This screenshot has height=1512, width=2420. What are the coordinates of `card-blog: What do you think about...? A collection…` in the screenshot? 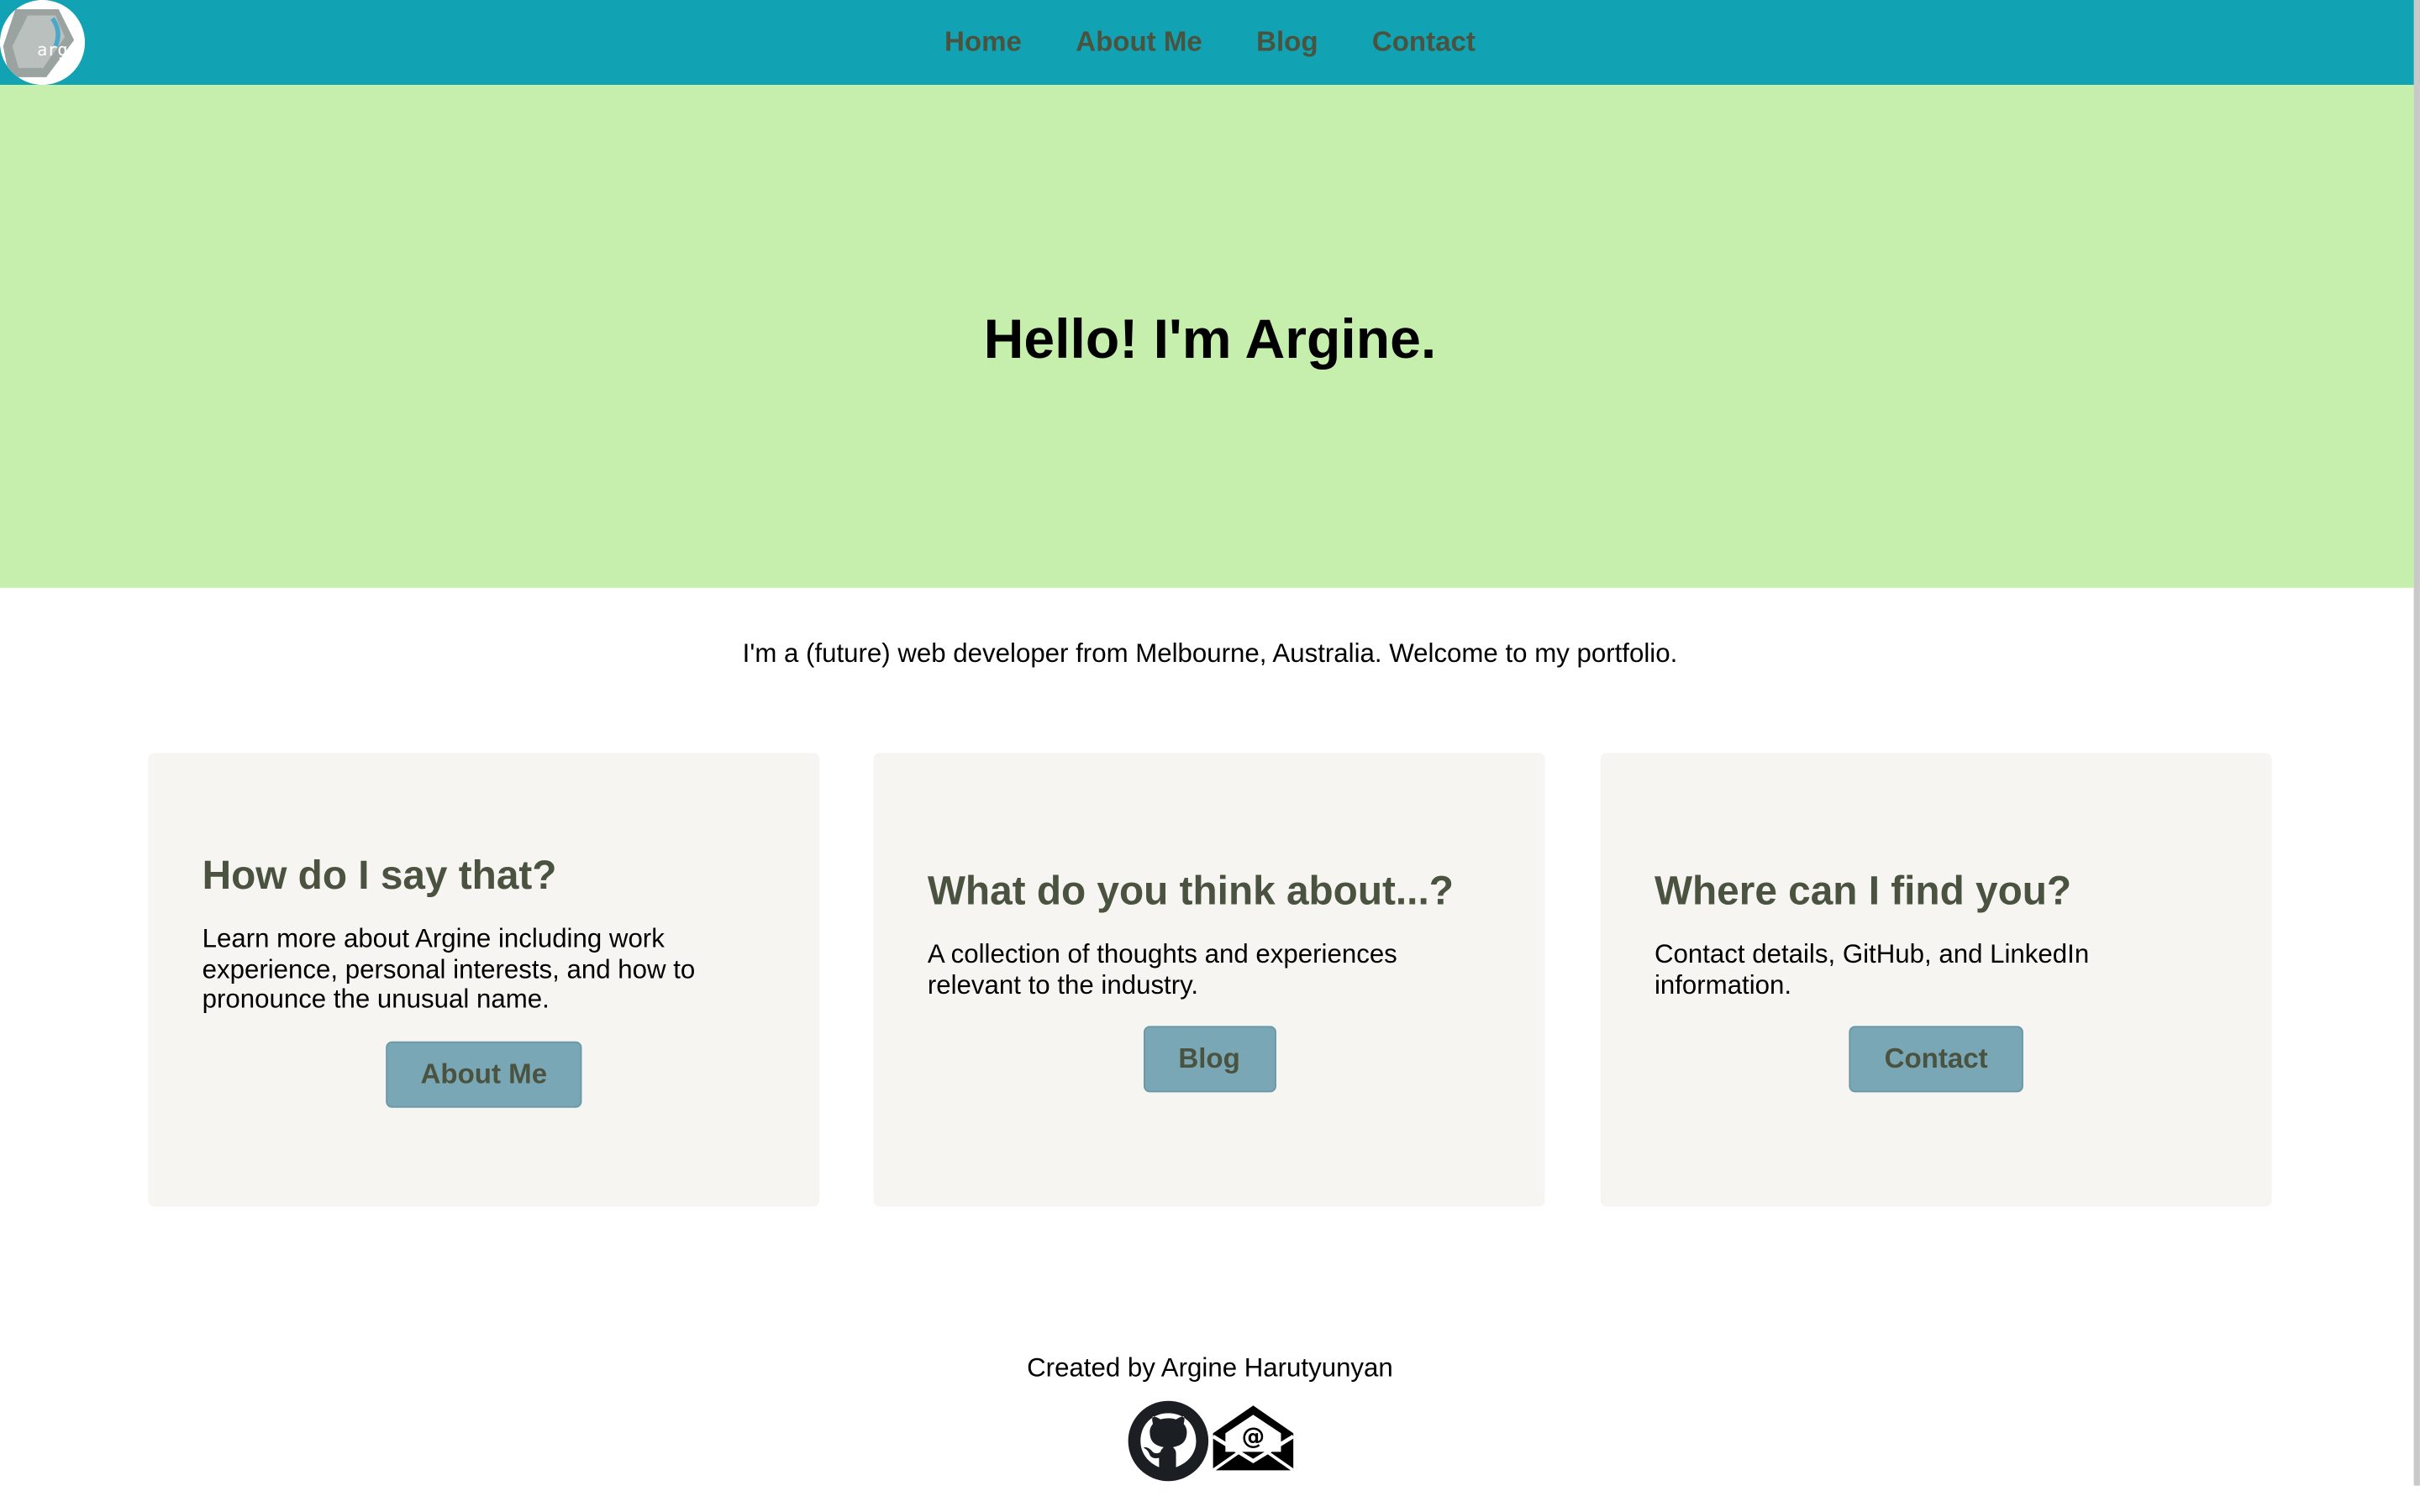 It's located at (1209, 980).